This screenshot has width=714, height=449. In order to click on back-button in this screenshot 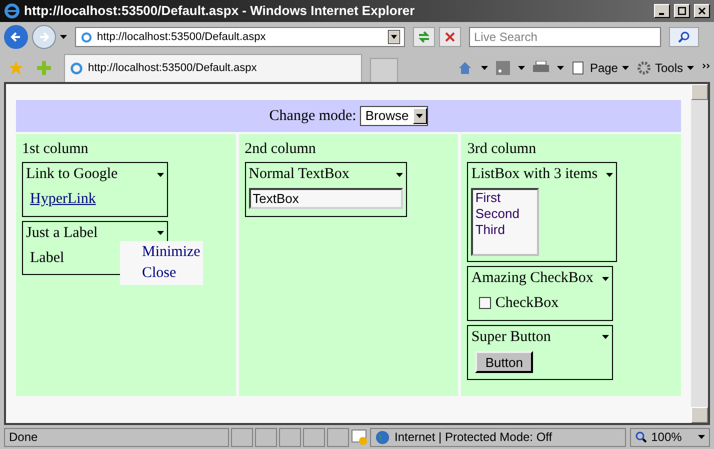, I will do `click(16, 37)`.